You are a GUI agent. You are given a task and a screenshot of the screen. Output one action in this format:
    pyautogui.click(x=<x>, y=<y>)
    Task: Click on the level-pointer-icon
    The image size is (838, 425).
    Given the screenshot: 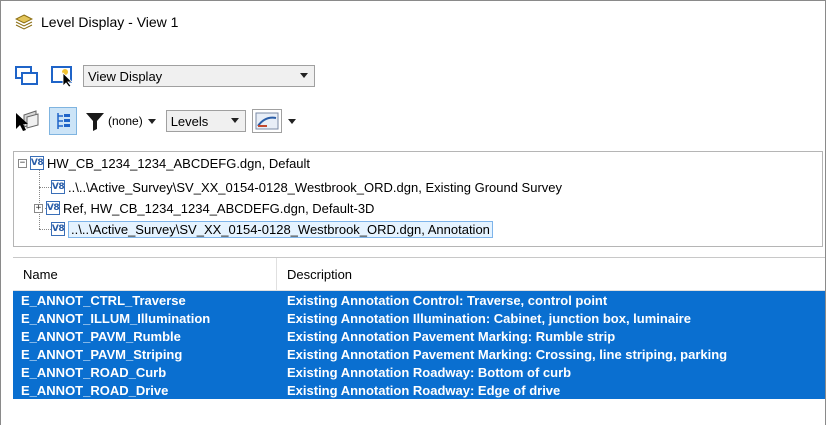 What is the action you would take?
    pyautogui.click(x=27, y=121)
    